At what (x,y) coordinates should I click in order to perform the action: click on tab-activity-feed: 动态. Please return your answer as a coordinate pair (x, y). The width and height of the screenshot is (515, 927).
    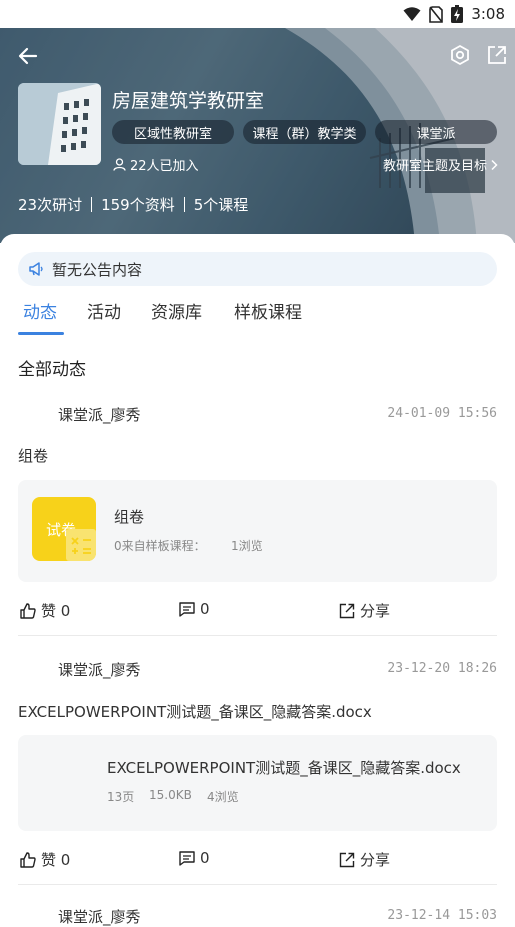
    Looking at the image, I should click on (40, 310).